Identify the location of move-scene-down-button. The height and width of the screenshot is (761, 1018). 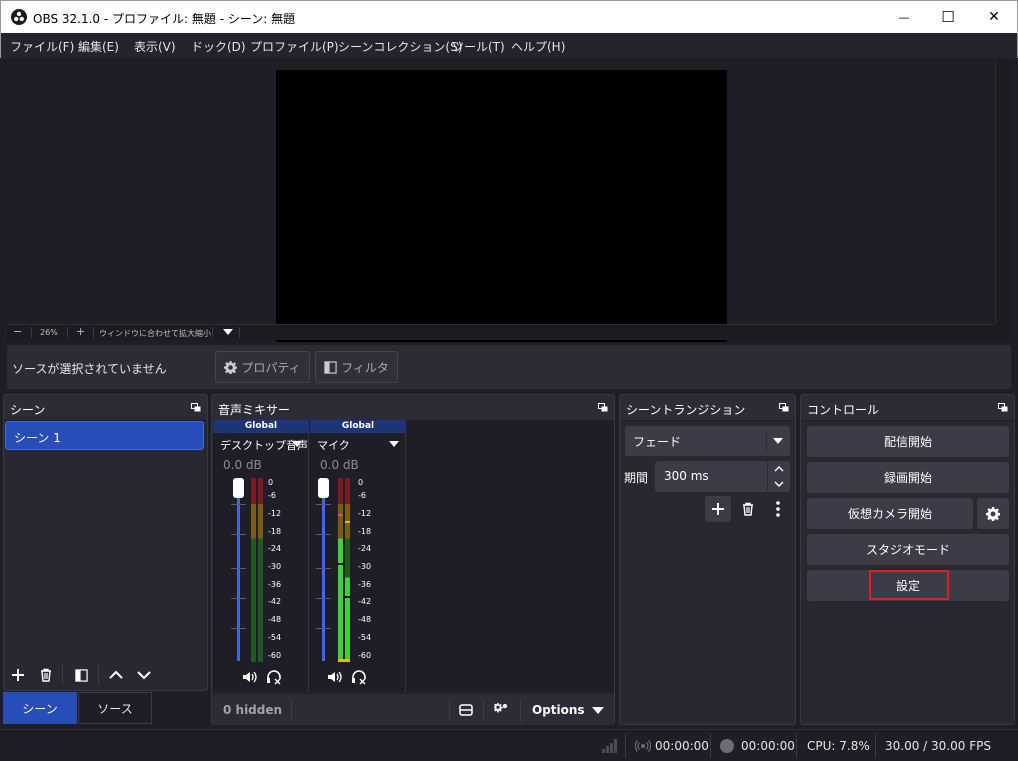
(144, 675).